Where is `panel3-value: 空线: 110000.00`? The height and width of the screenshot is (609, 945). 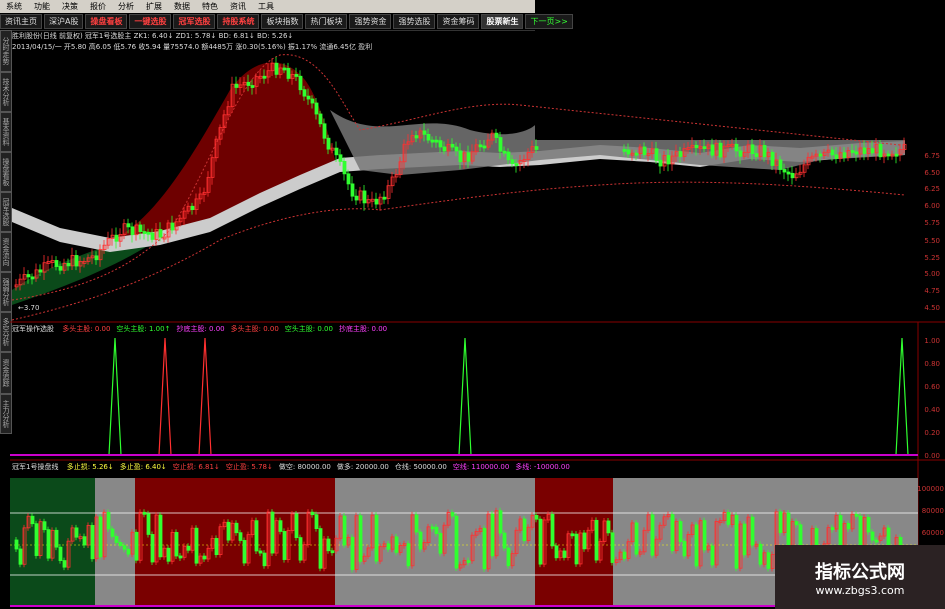 panel3-value: 空线: 110000.00 is located at coordinates (481, 467).